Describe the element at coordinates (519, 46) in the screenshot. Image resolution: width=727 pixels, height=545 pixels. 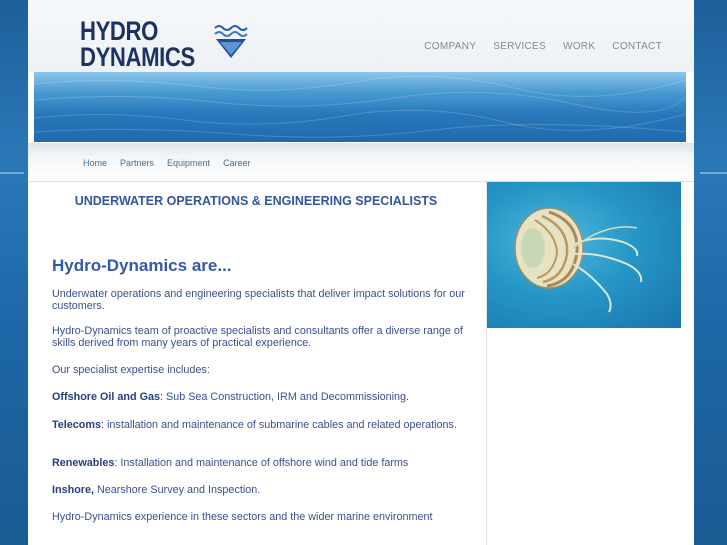
I see `nav-services: SERVICES` at that location.